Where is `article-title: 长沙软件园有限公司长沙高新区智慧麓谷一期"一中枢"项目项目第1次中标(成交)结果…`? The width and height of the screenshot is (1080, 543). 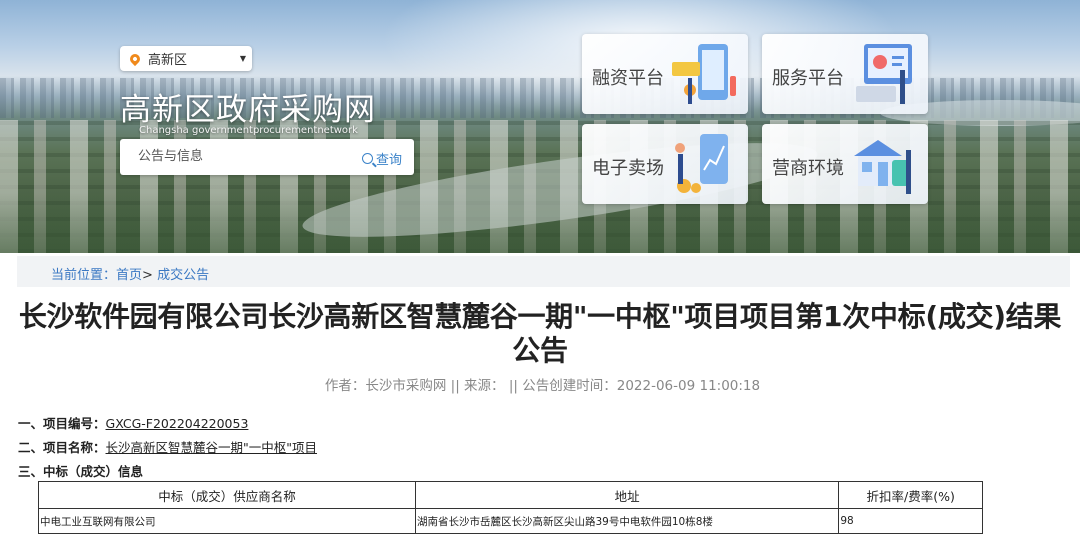 article-title: 长沙软件园有限公司长沙高新区智慧麓谷一期"一中枢"项目项目第1次中标(成交)结果… is located at coordinates (540, 333).